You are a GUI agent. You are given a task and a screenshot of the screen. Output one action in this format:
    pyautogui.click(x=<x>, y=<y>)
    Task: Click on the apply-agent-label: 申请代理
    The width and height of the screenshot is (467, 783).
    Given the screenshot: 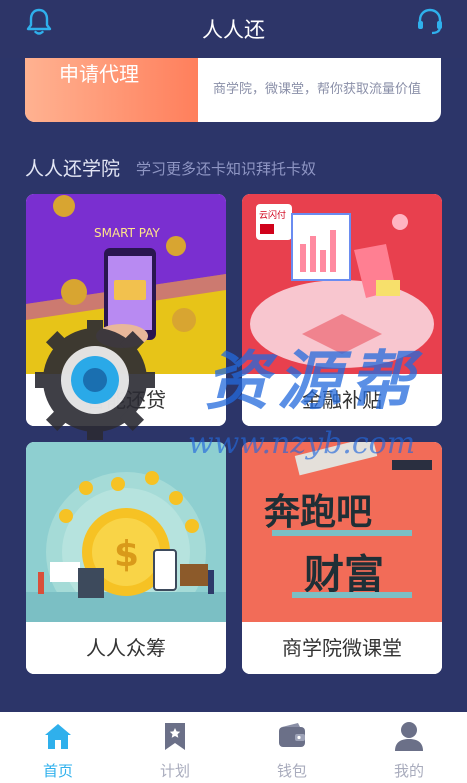 What is the action you would take?
    pyautogui.click(x=99, y=74)
    